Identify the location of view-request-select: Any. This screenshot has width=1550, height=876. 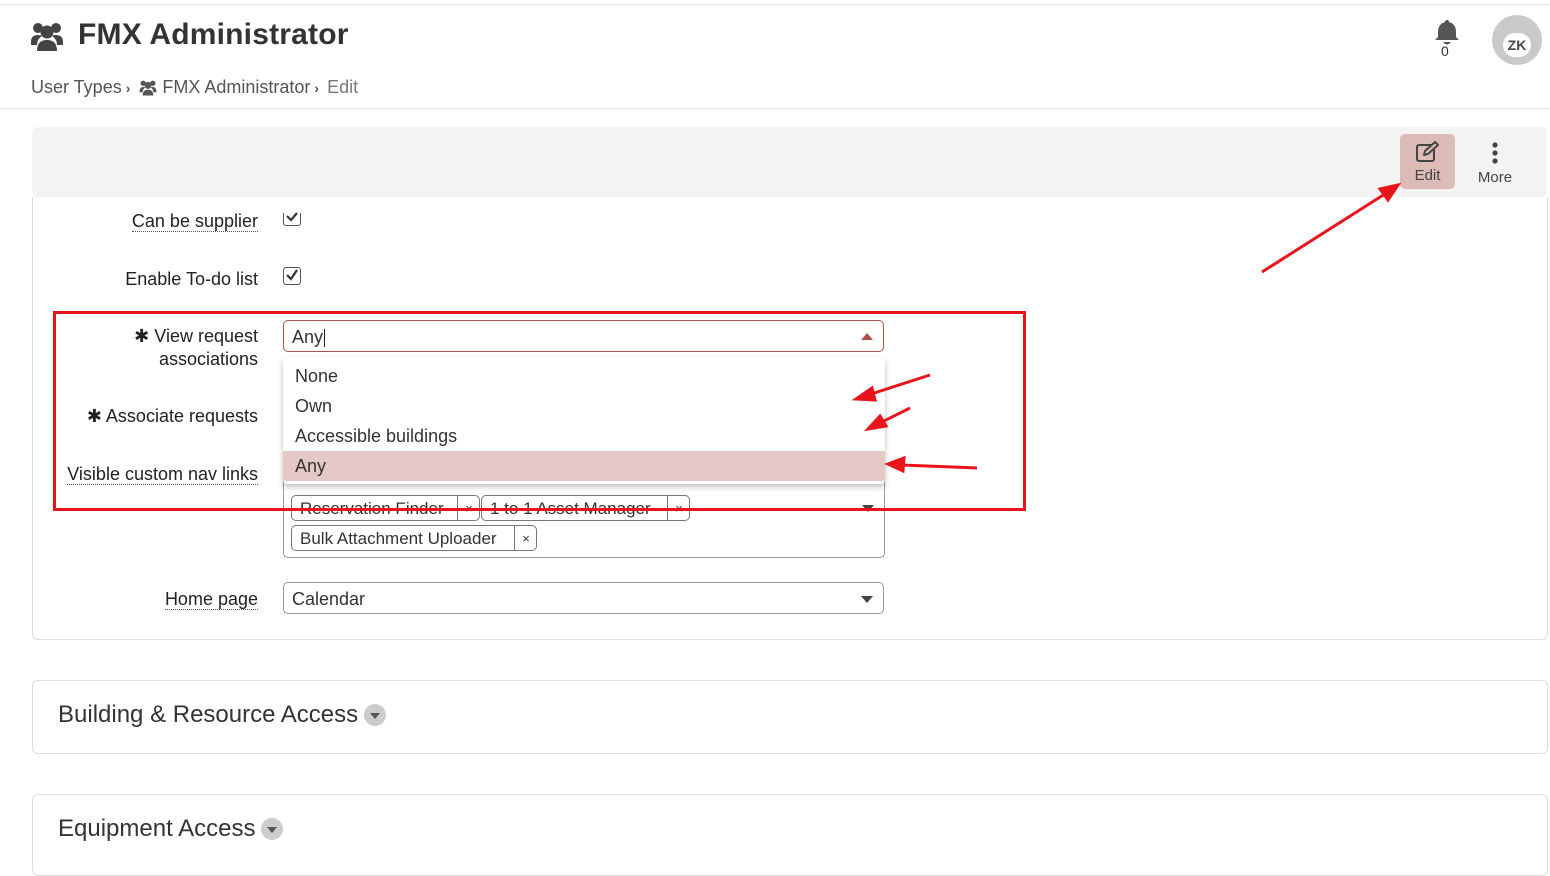
(583, 336).